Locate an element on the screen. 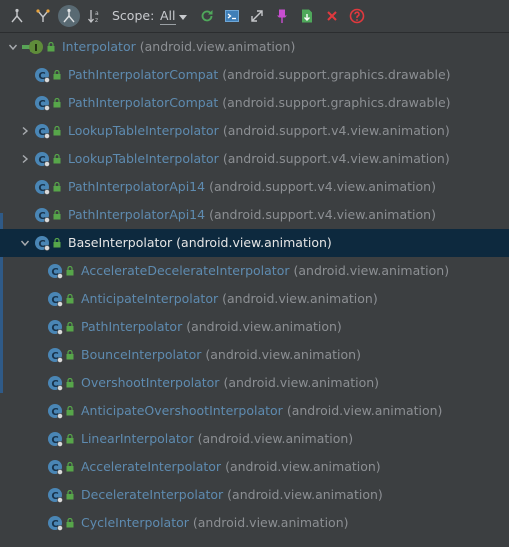  class-name: PathInterpolator is located at coordinates (132, 326).